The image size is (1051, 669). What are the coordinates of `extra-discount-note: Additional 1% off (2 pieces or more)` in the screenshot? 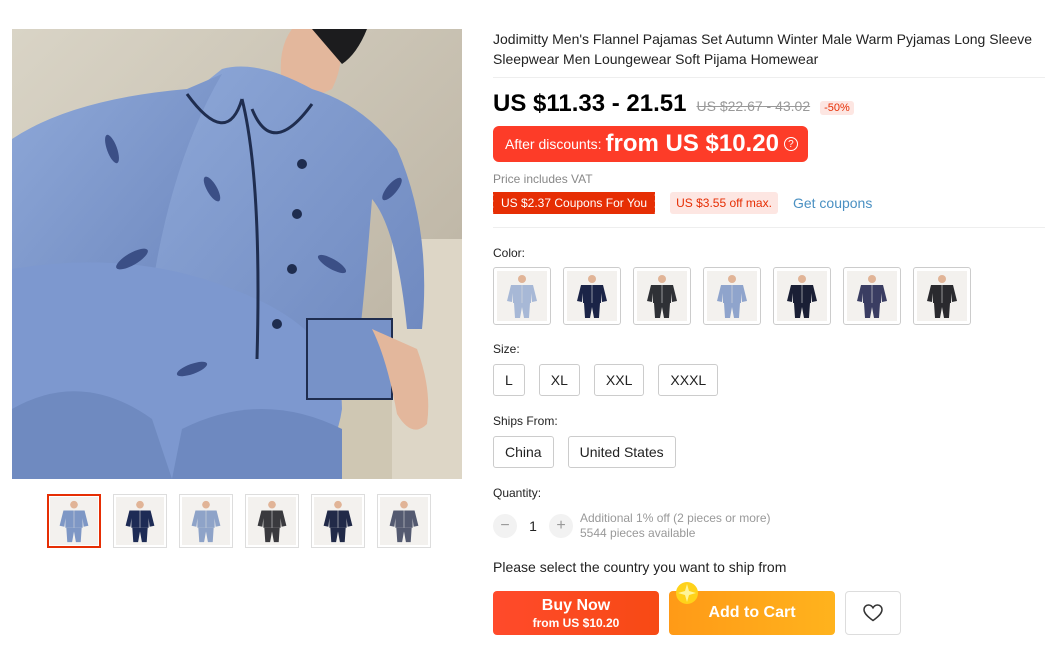 It's located at (675, 518).